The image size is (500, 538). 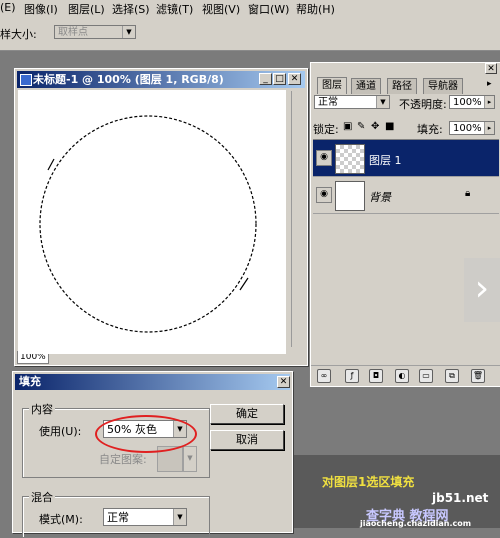 I want to click on lock-position-icon: ✥, so click(x=375, y=126).